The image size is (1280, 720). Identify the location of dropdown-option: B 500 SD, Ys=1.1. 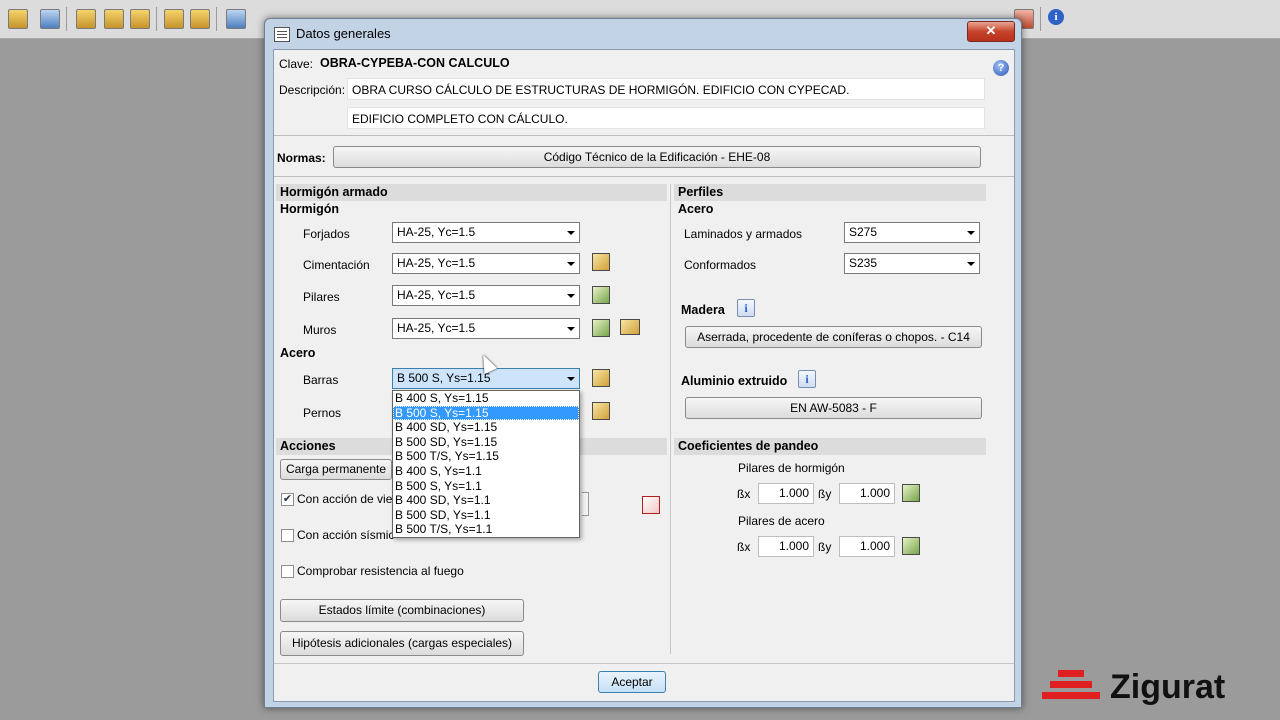
(486, 515).